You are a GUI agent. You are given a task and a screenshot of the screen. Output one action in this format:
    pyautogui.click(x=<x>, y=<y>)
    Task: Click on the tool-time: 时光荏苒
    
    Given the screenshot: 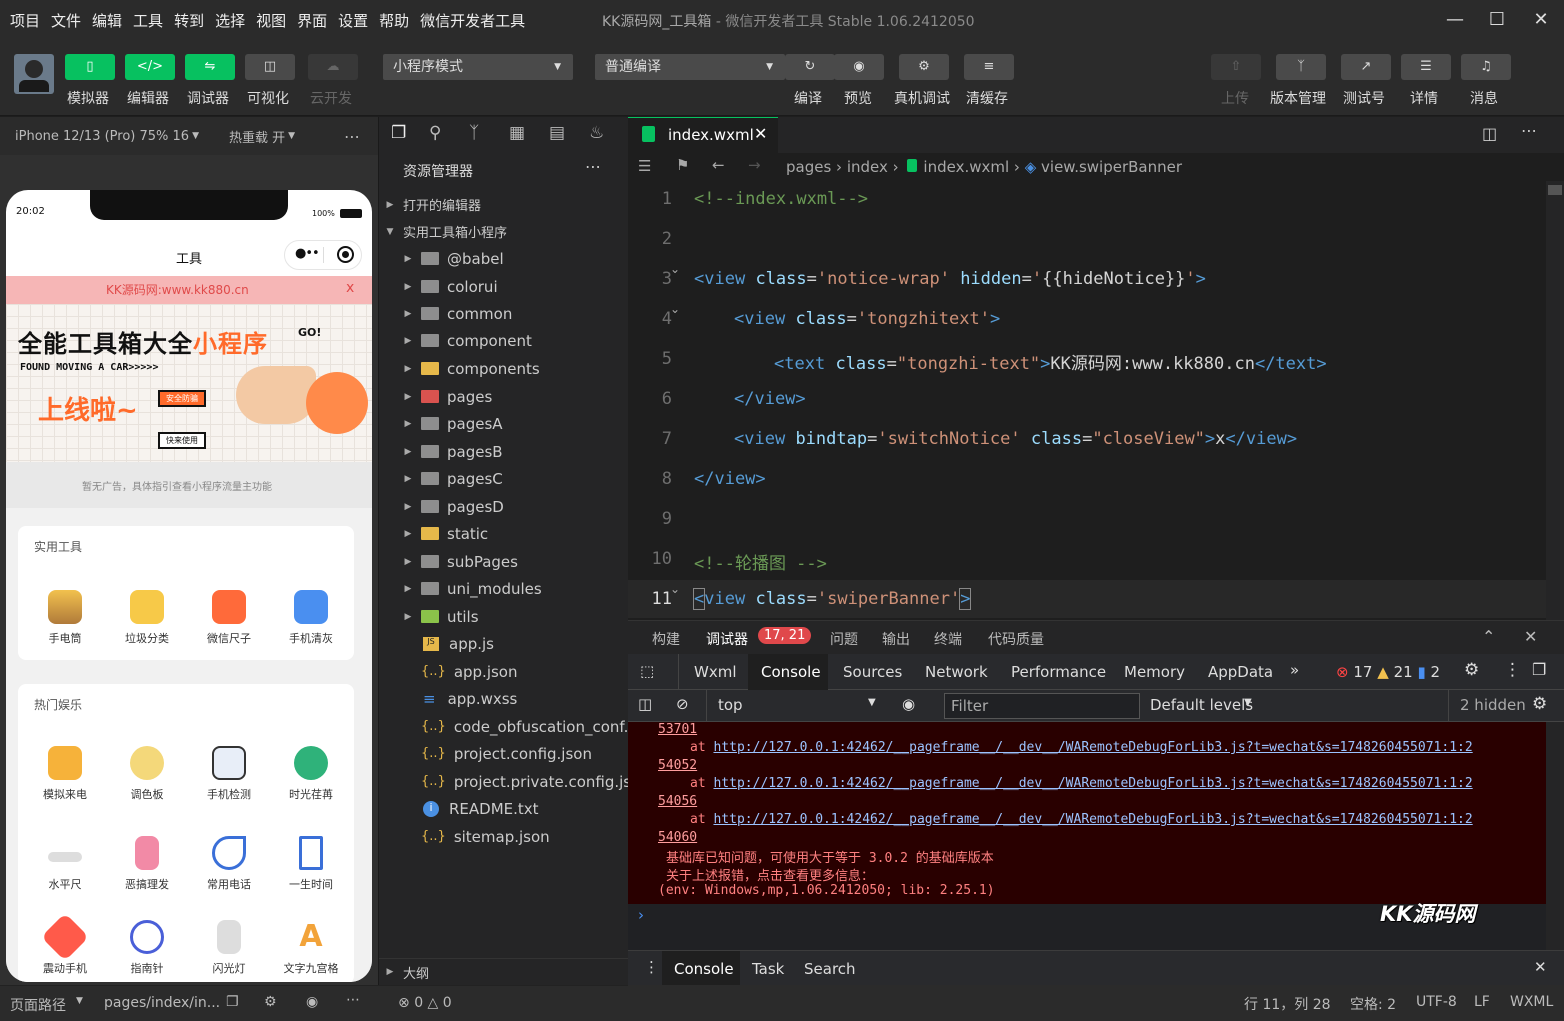 What is the action you would take?
    pyautogui.click(x=311, y=774)
    